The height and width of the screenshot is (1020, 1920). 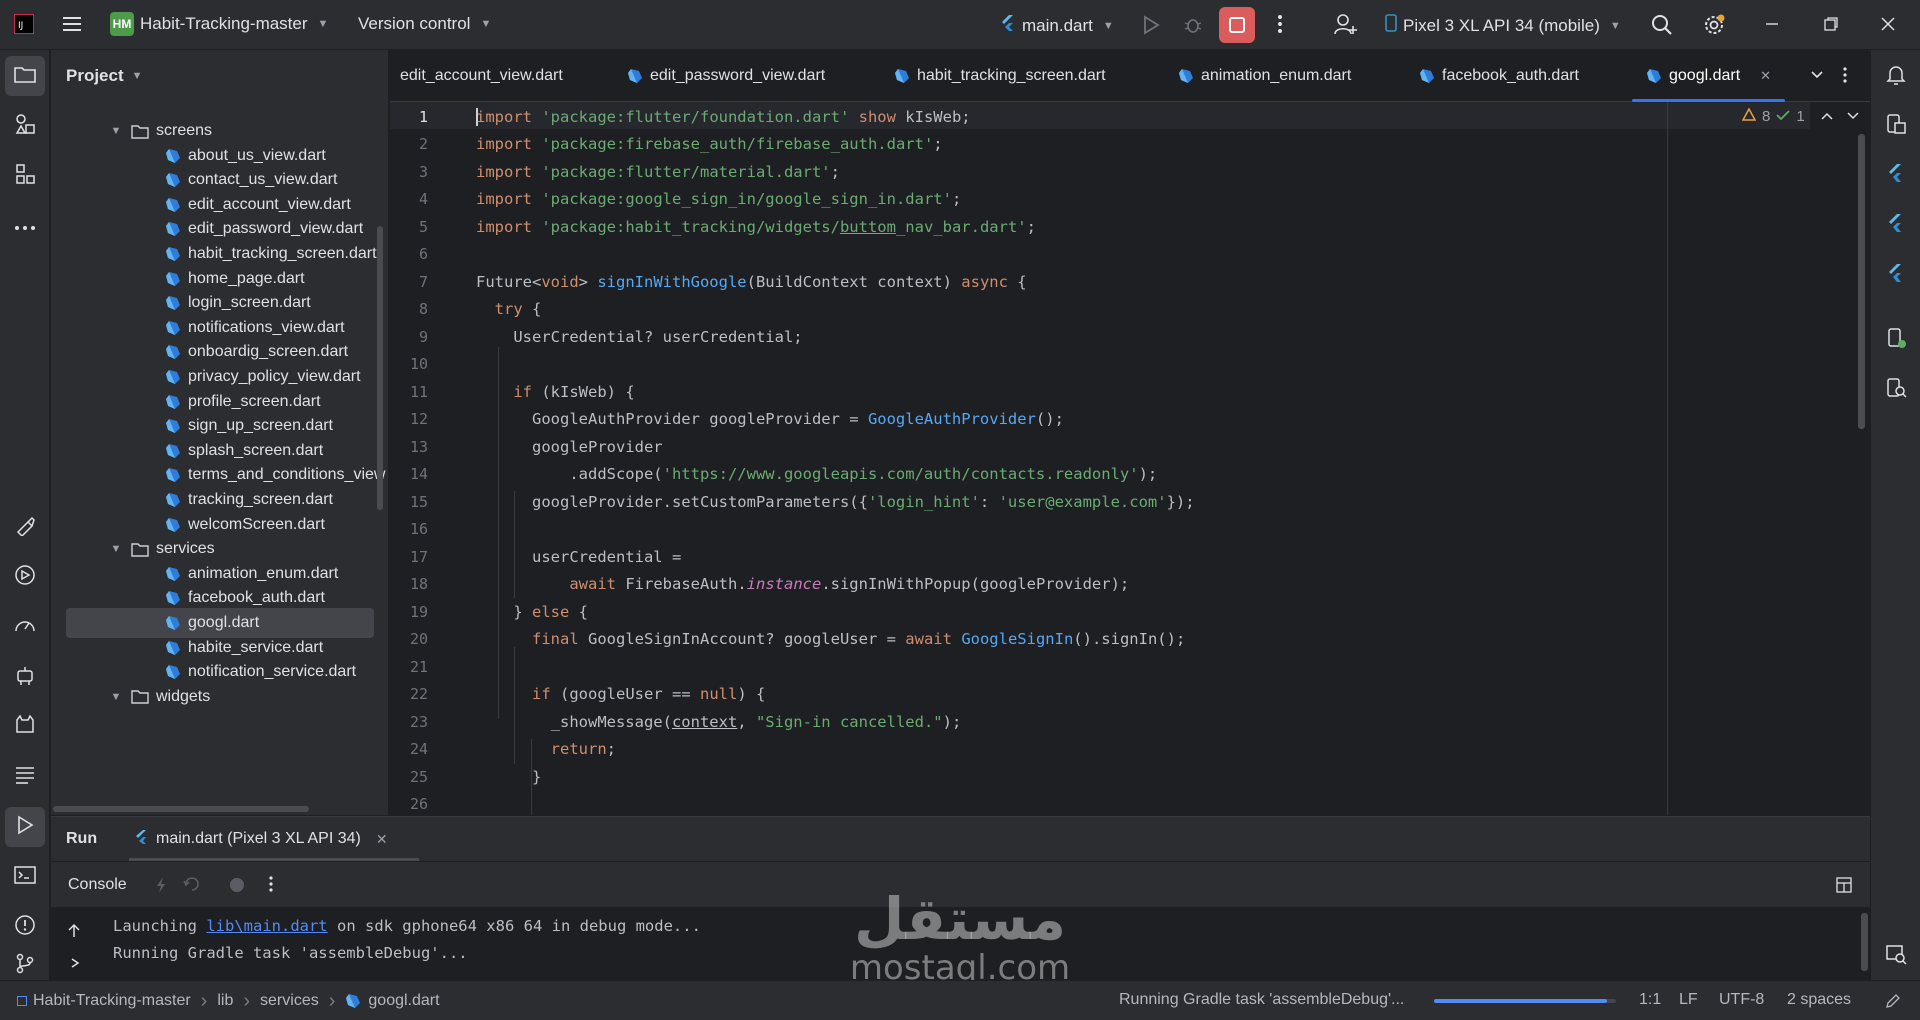 What do you see at coordinates (97, 885) in the screenshot?
I see `console-tab: Console` at bounding box center [97, 885].